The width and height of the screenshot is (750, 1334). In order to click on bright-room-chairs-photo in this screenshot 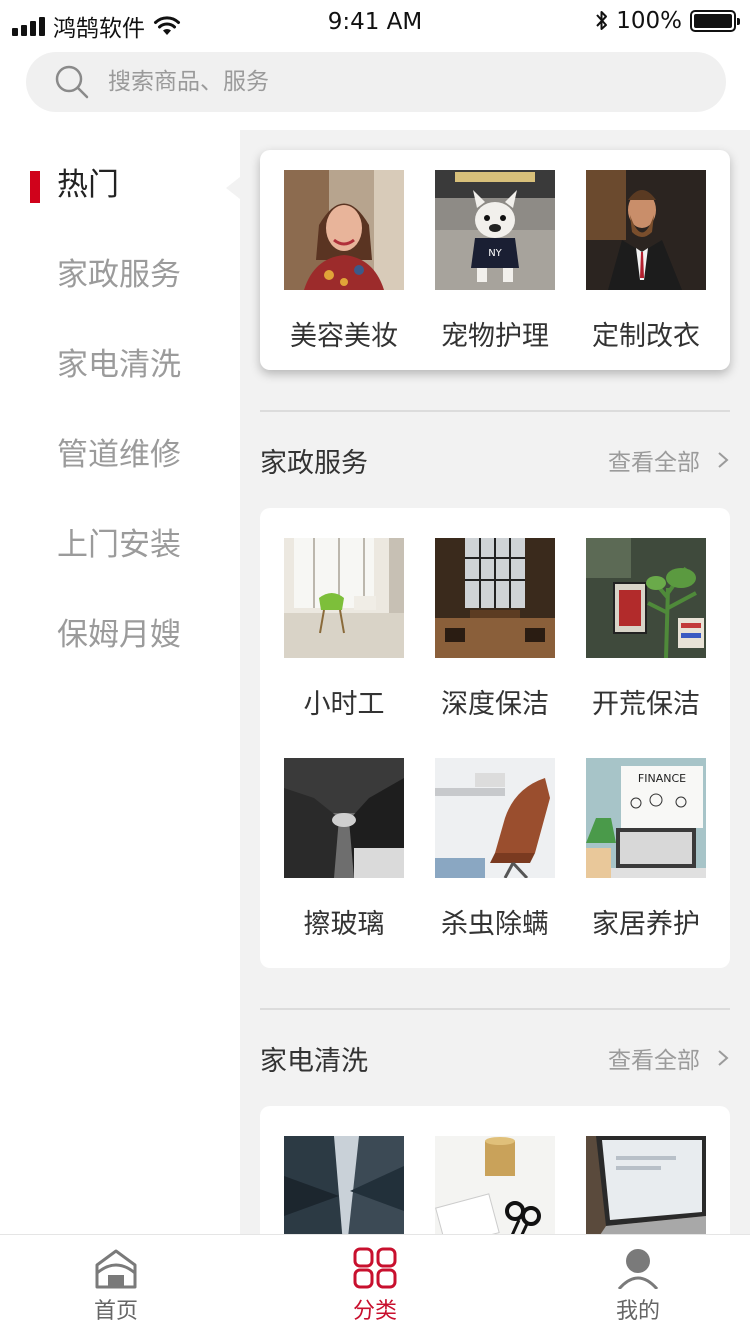, I will do `click(344, 598)`.